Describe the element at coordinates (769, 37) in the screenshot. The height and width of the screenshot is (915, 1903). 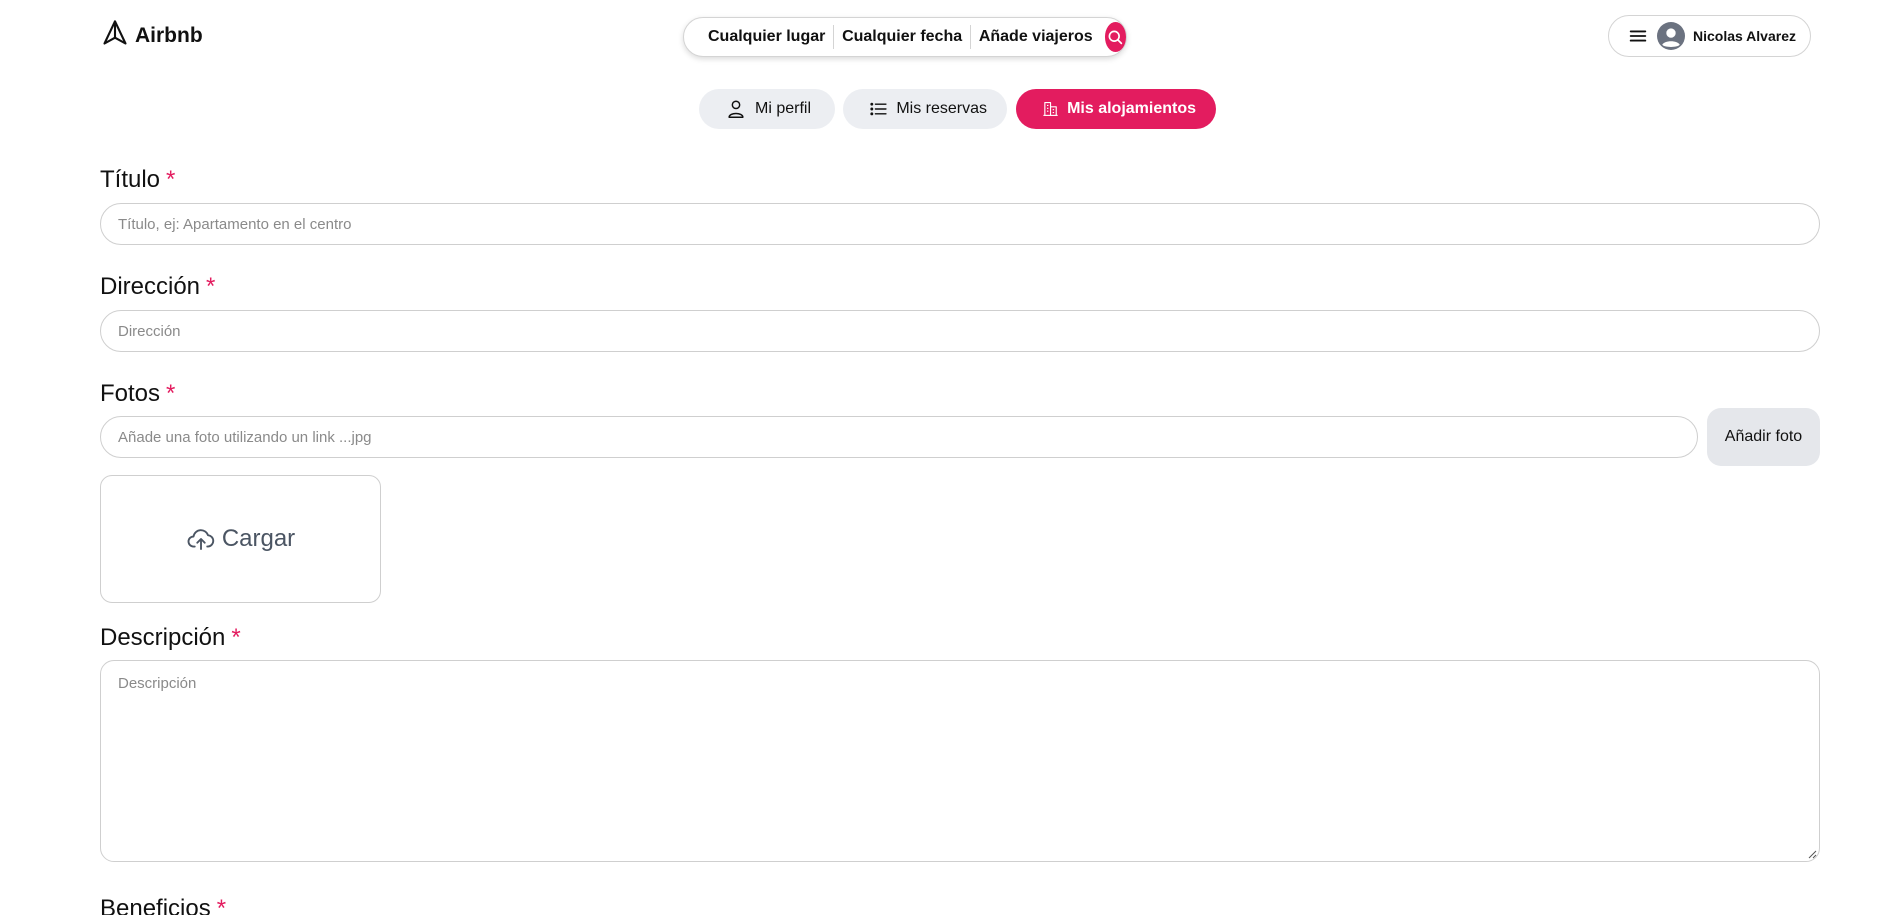
I see `search-place: Cualquier lugar` at that location.